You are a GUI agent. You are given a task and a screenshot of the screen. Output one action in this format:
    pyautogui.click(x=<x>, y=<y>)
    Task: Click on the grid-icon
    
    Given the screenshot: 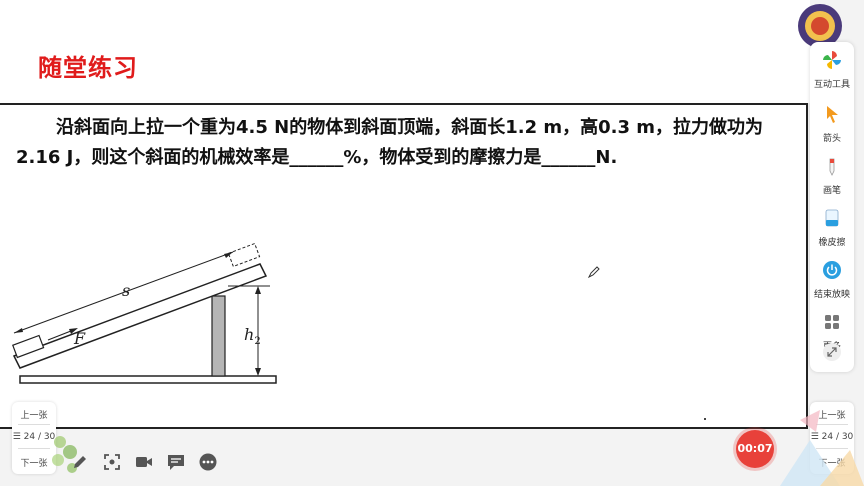 What is the action you would take?
    pyautogui.click(x=832, y=322)
    